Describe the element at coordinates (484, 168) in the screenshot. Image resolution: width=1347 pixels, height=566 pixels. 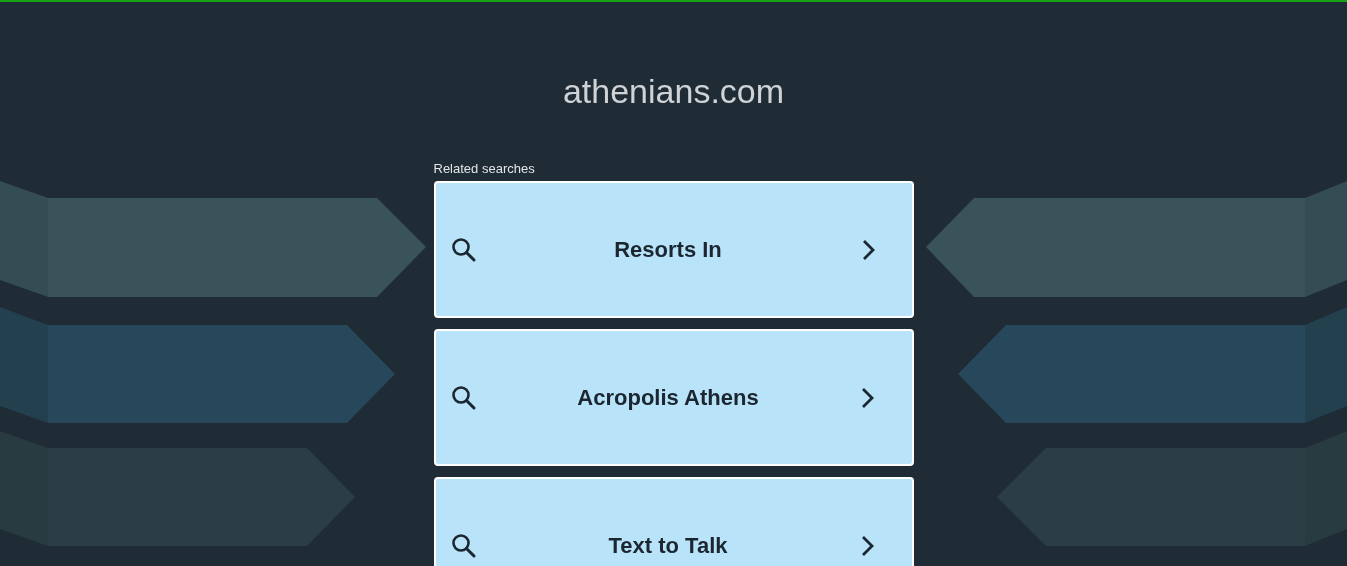
I see `related-searches-label: Related searches` at that location.